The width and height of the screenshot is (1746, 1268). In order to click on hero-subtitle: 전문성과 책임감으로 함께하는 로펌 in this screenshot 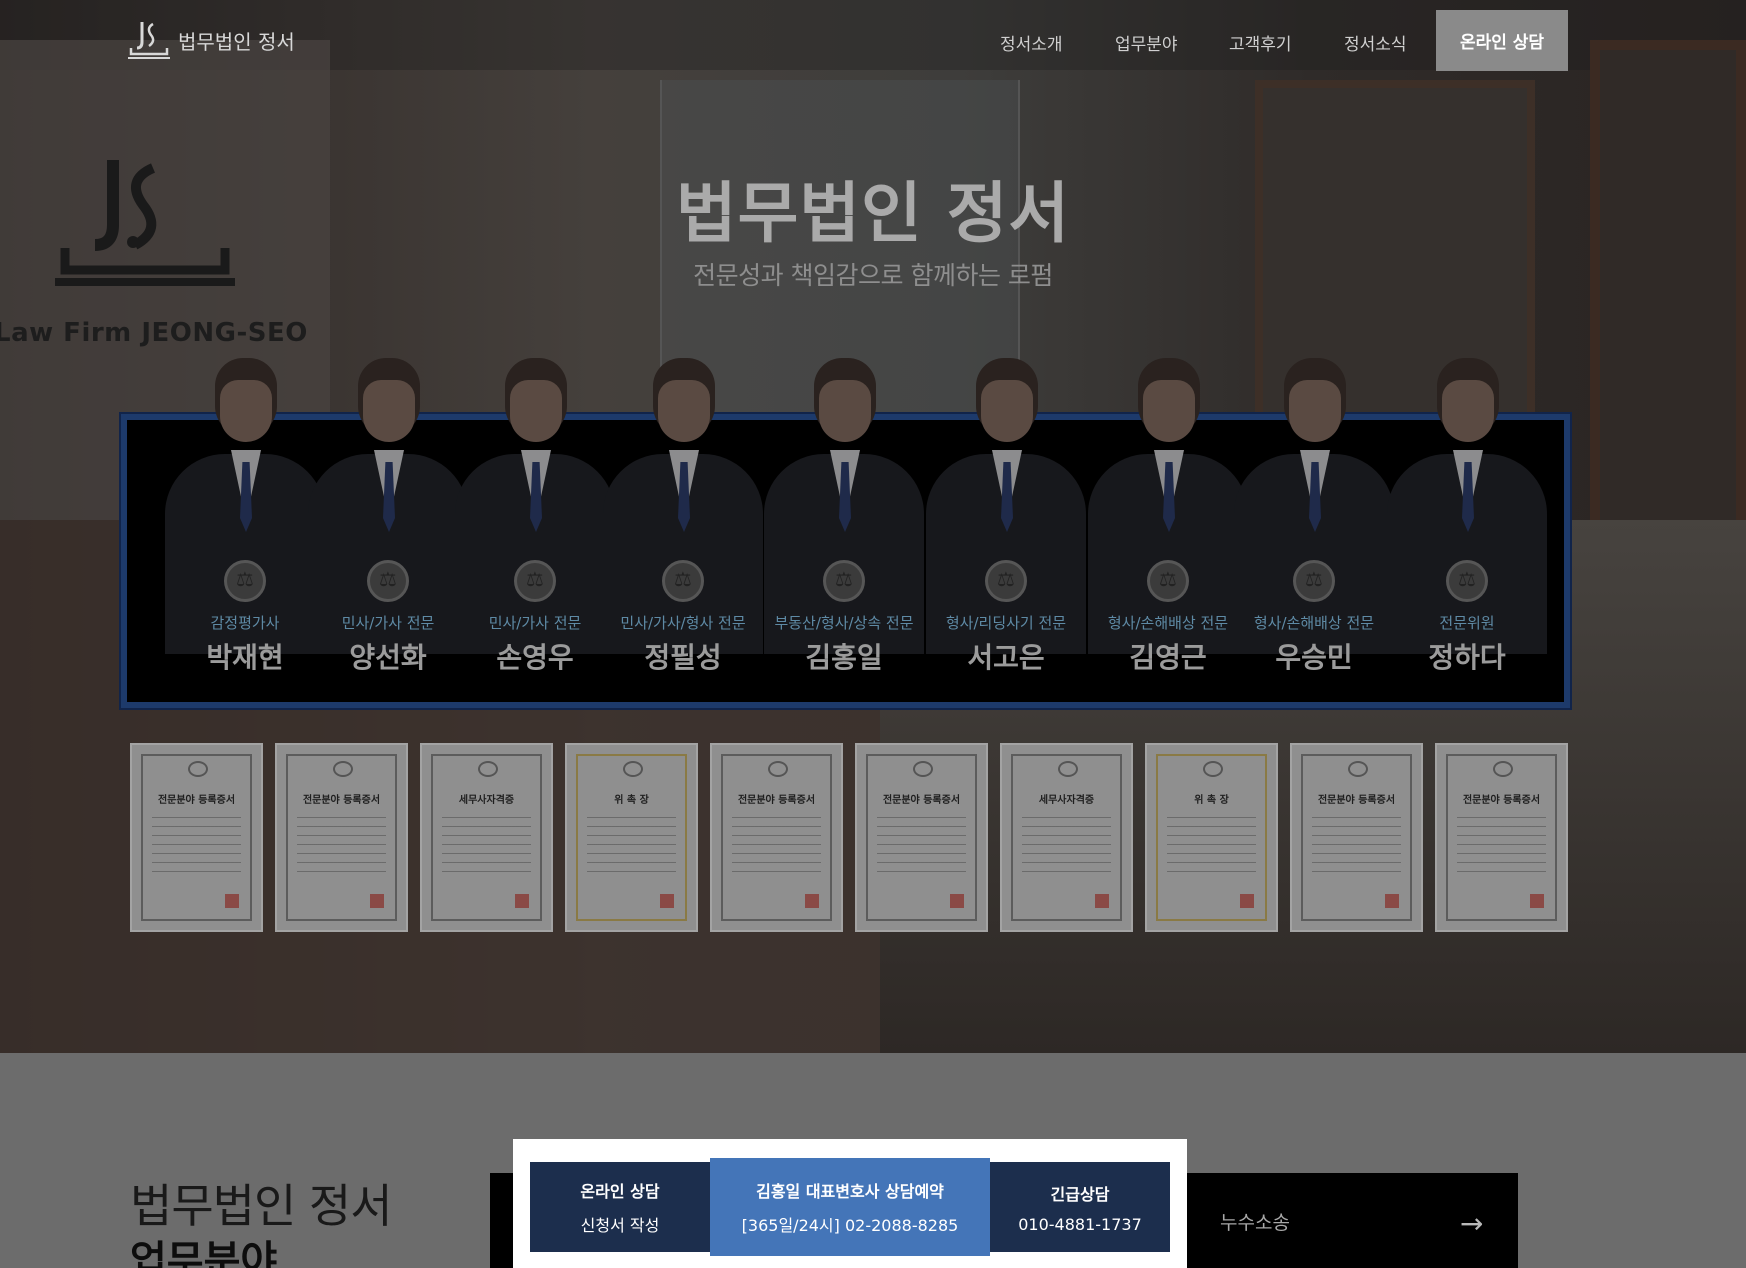, I will do `click(873, 275)`.